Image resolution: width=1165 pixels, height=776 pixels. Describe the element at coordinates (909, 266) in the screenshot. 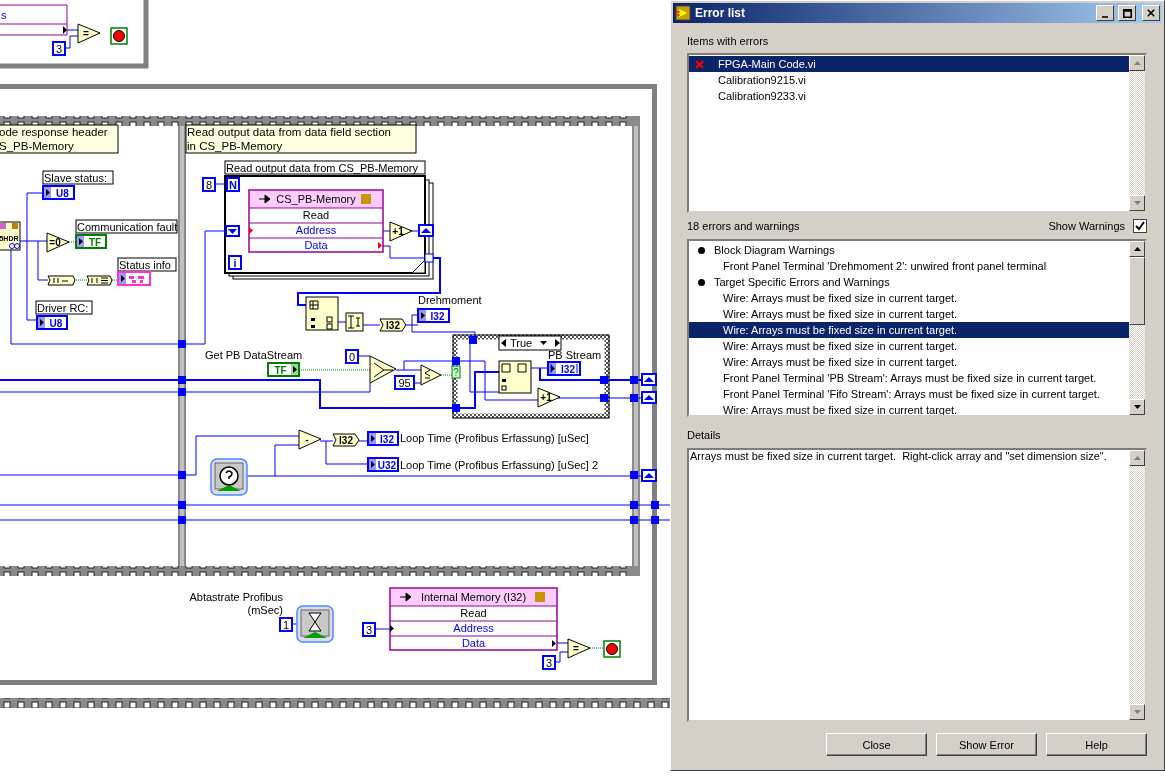

I see `list-item: Front Panel Terminal 'Drehmoment 2': unwired front panel terminal` at that location.